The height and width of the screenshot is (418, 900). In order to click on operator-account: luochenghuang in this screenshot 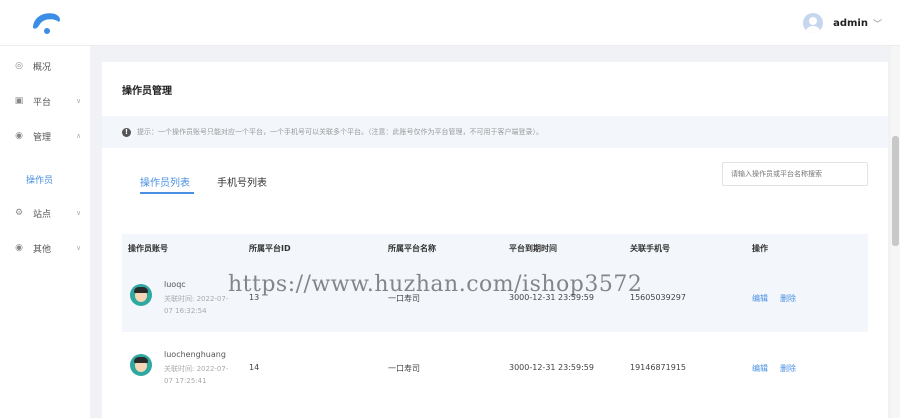, I will do `click(195, 354)`.